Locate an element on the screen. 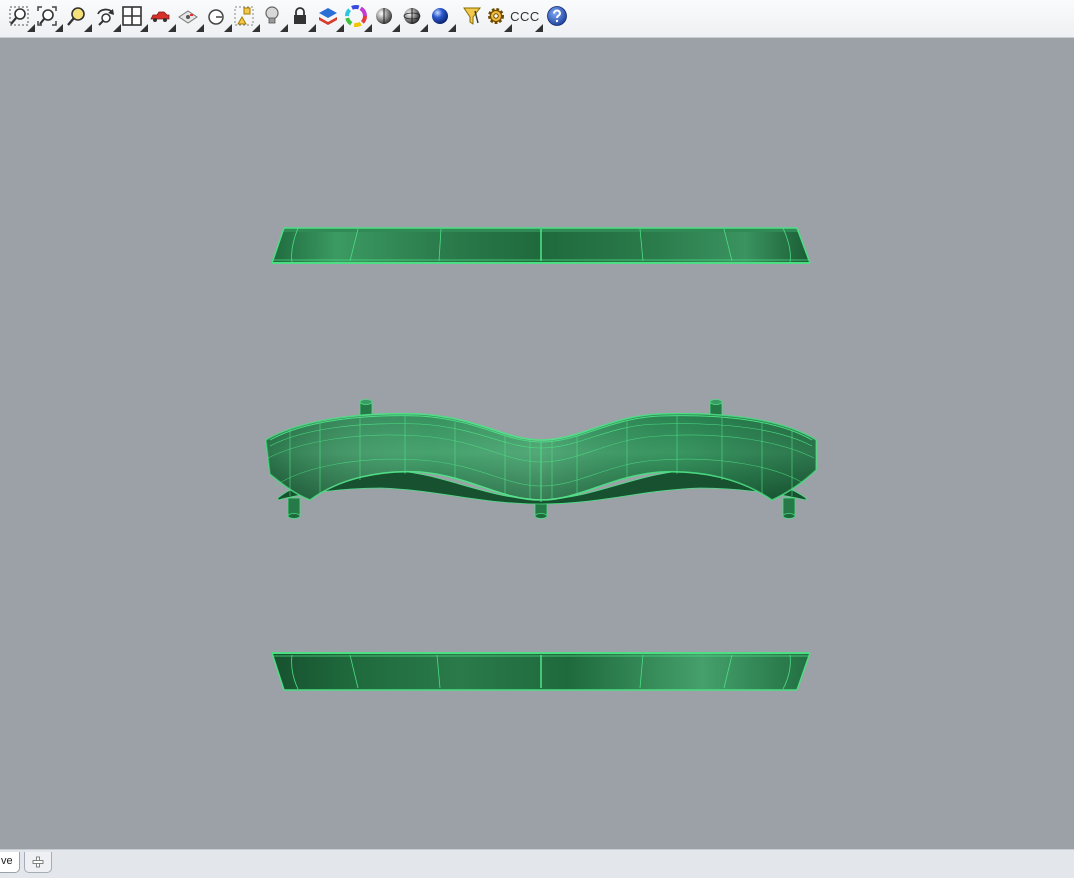 This screenshot has width=1074, height=878. layer-button is located at coordinates (329, 17).